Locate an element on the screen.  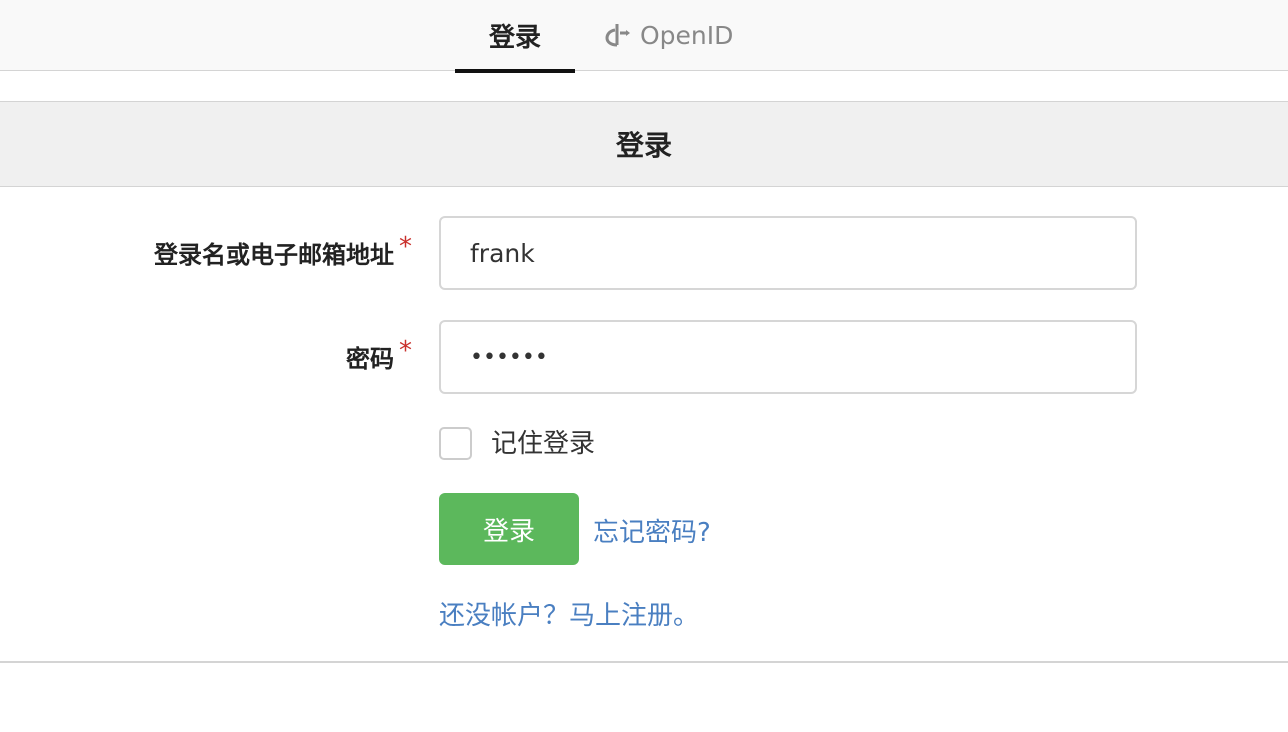
active-tab-indicator is located at coordinates (515, 71).